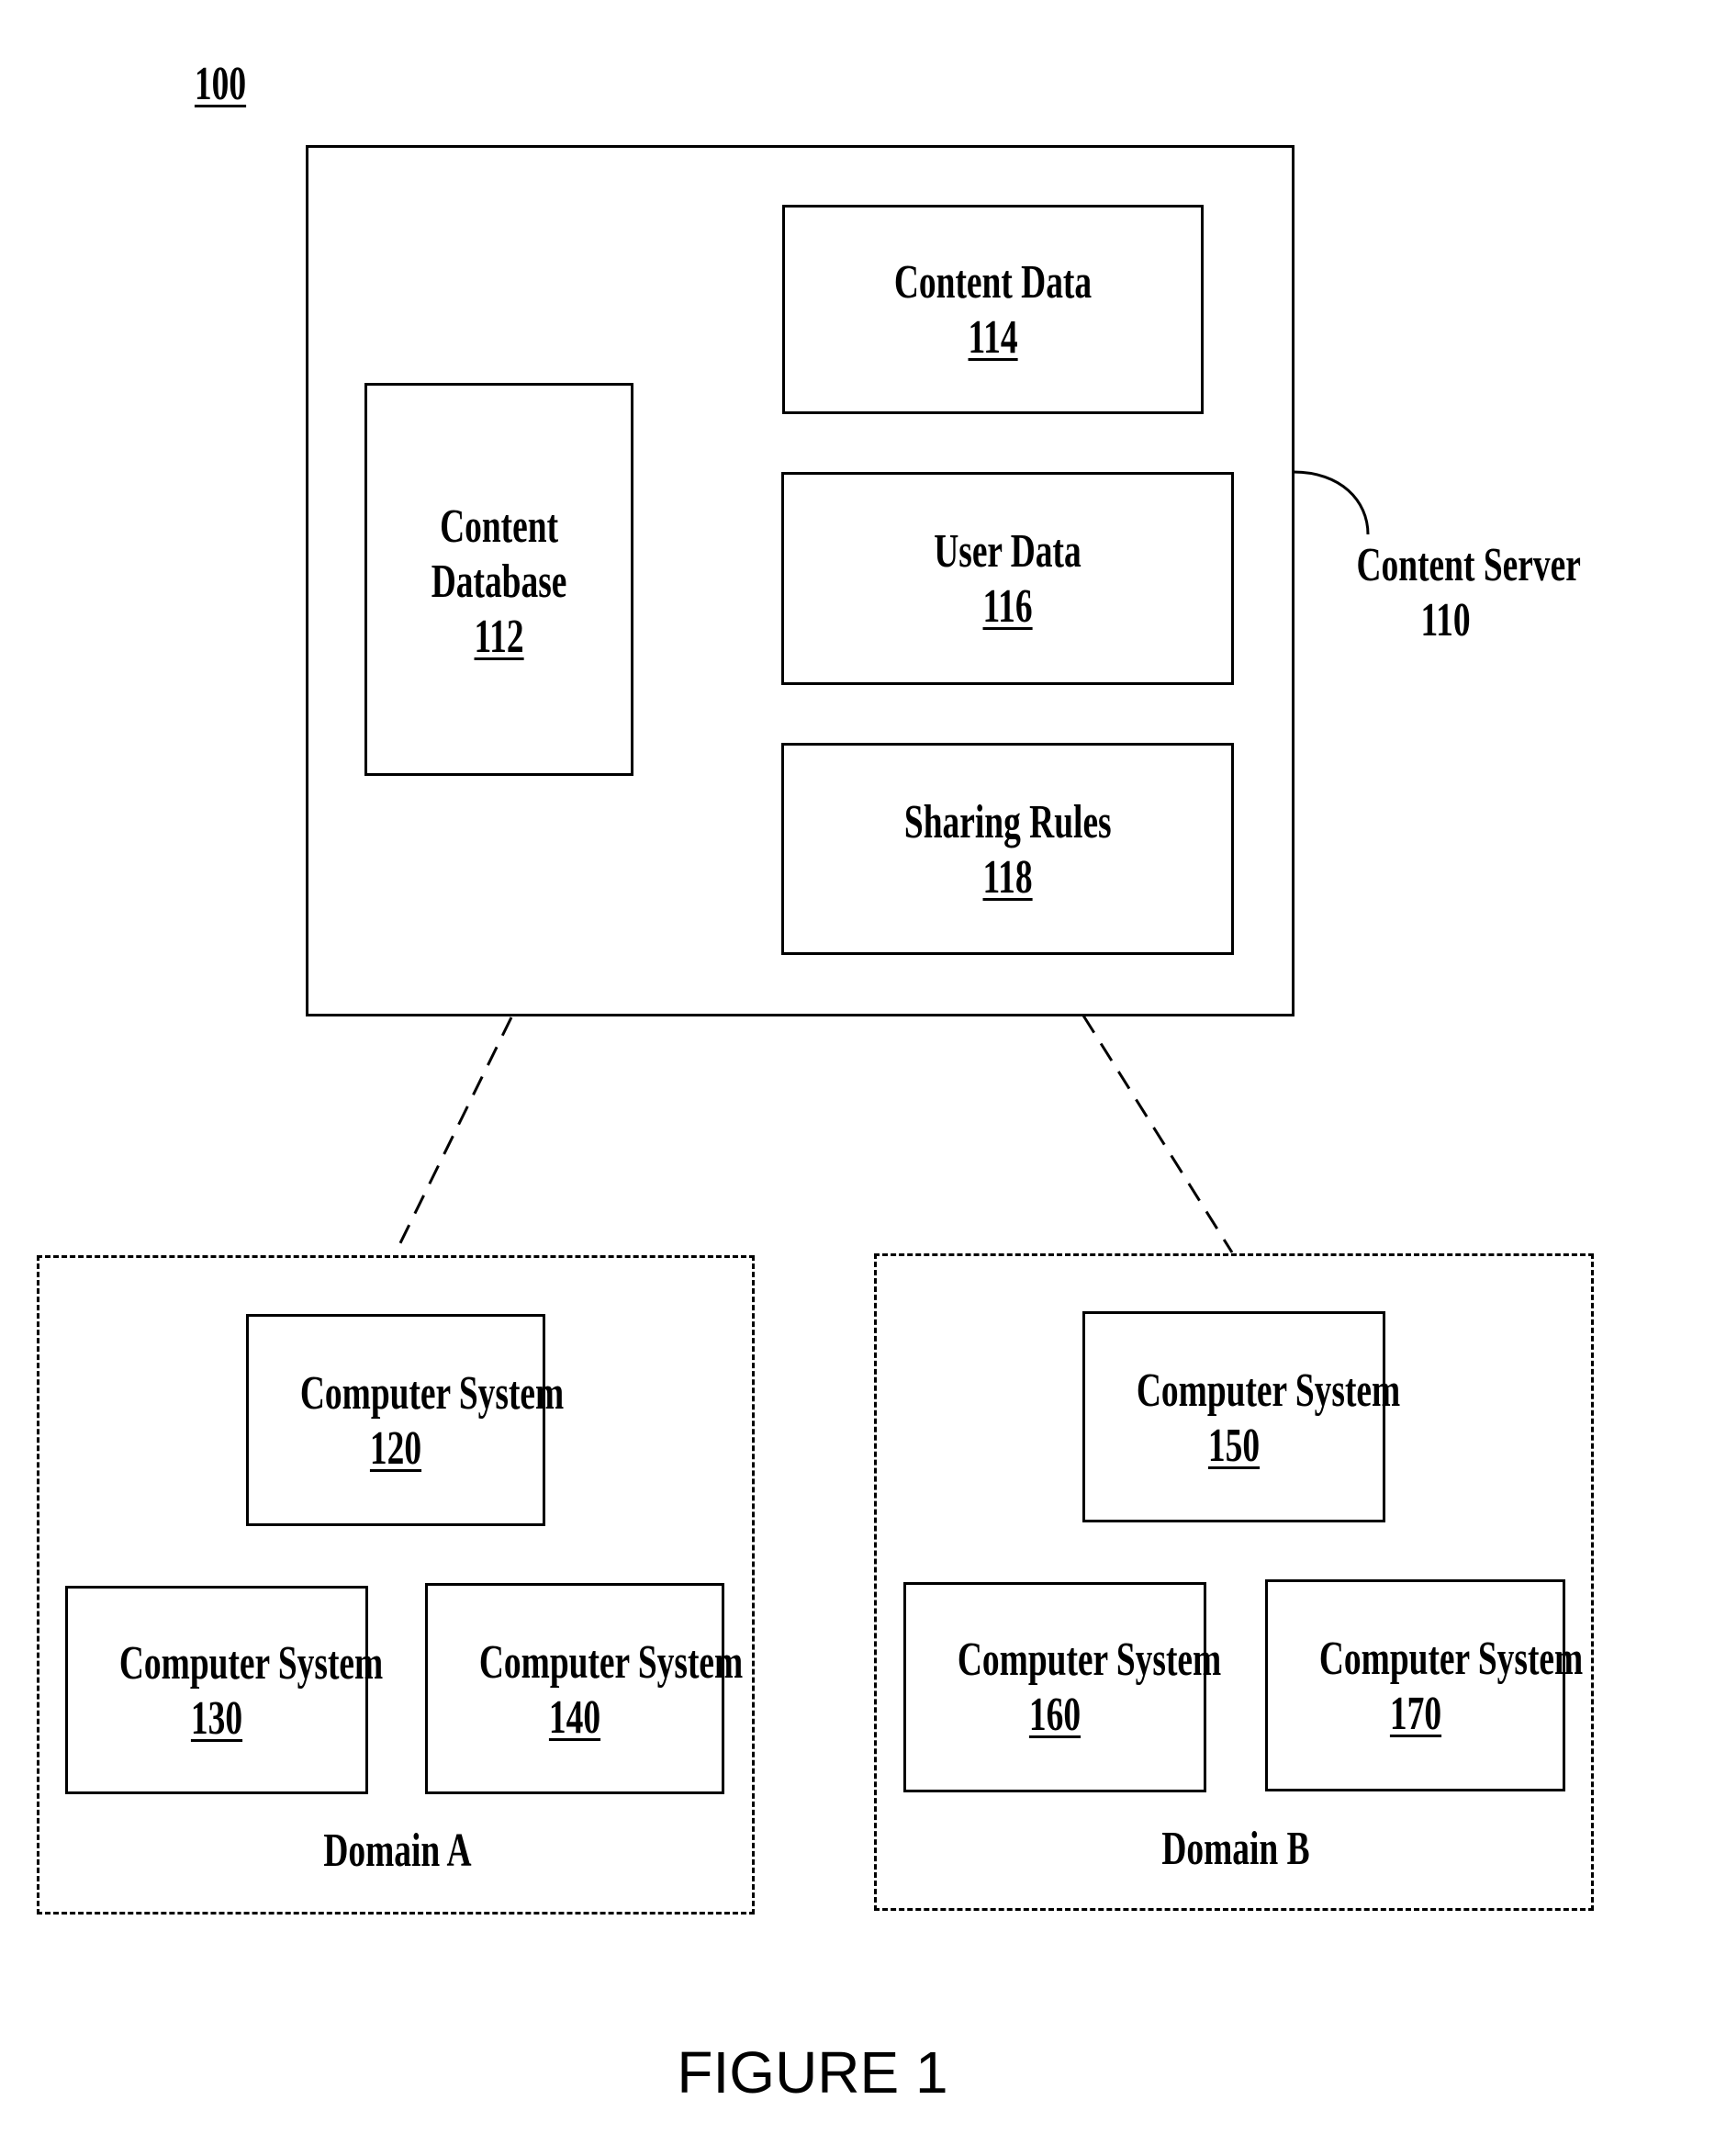 Image resolution: width=1726 pixels, height=2156 pixels. What do you see at coordinates (432, 1421) in the screenshot?
I see `computer-system-120-label: Computer System 120` at bounding box center [432, 1421].